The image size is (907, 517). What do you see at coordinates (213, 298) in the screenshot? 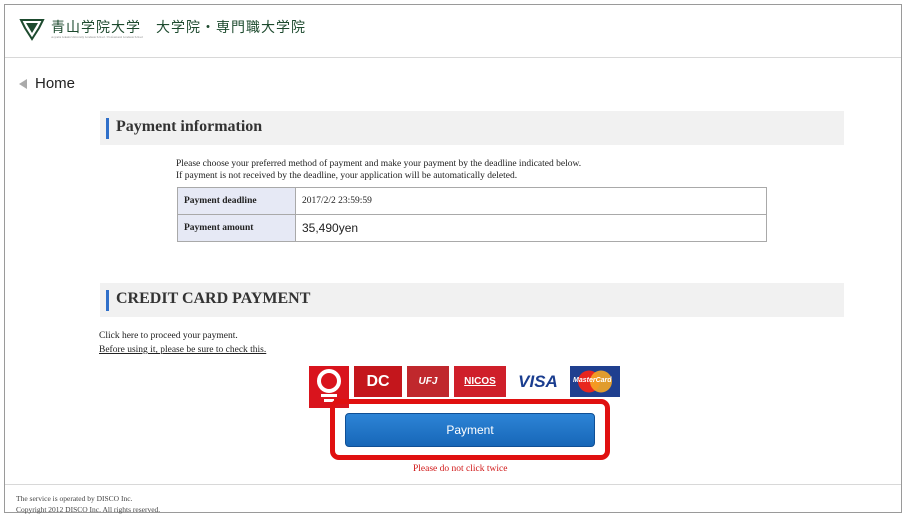
I see `credit-card-title: CREDIT CARD PAYMENT` at bounding box center [213, 298].